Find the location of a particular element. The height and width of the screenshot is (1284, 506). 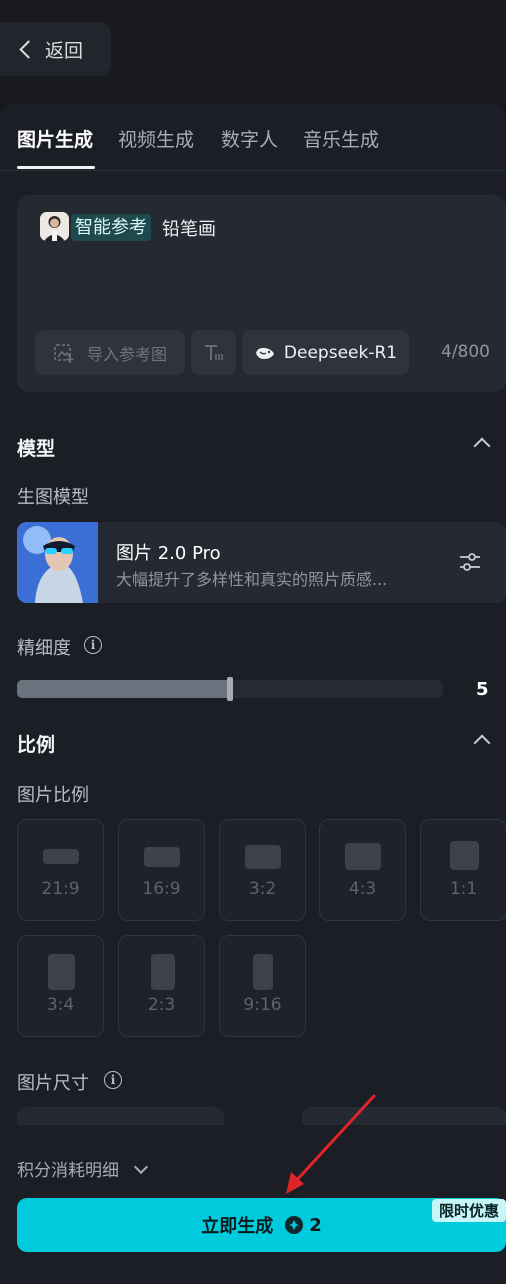

back-label: 返回 is located at coordinates (64, 50).